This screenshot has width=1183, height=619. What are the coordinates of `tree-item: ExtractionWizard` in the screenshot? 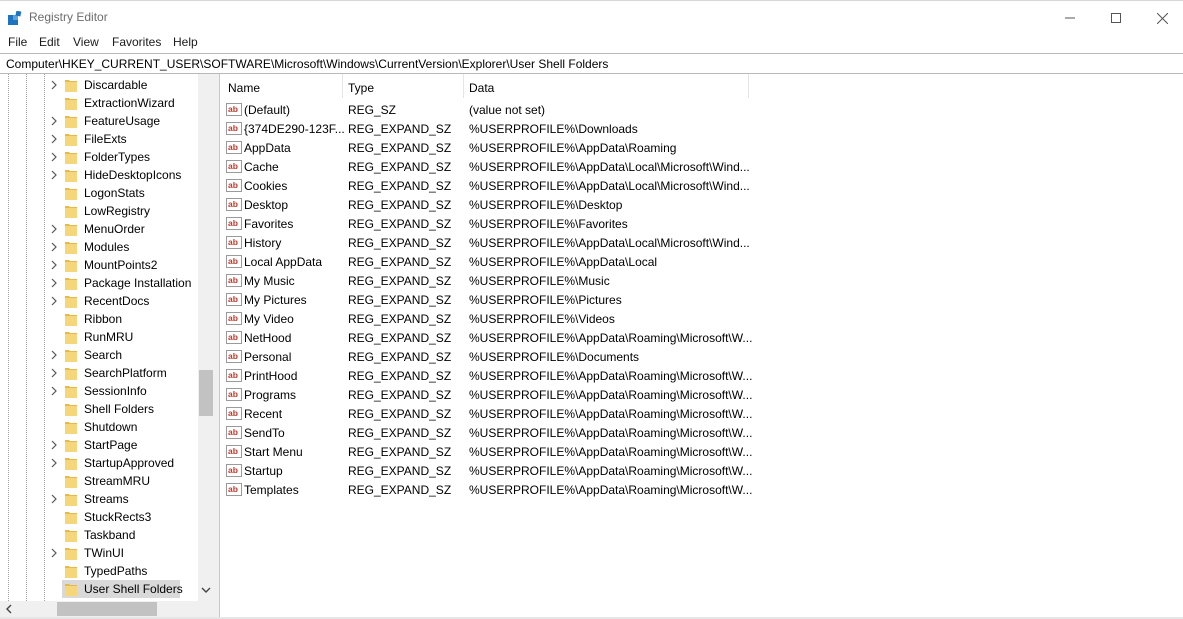 It's located at (99, 103).